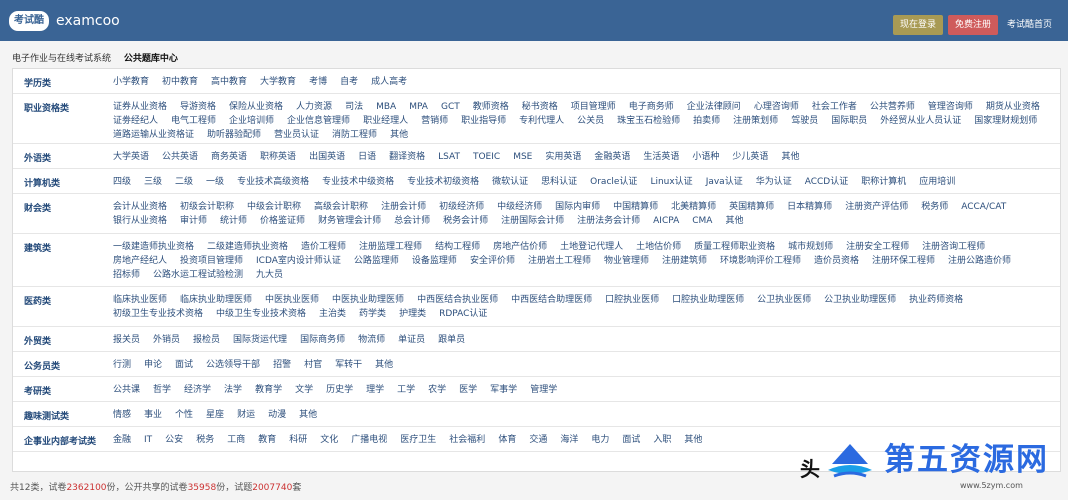  I want to click on category-link: 统计师, so click(233, 221).